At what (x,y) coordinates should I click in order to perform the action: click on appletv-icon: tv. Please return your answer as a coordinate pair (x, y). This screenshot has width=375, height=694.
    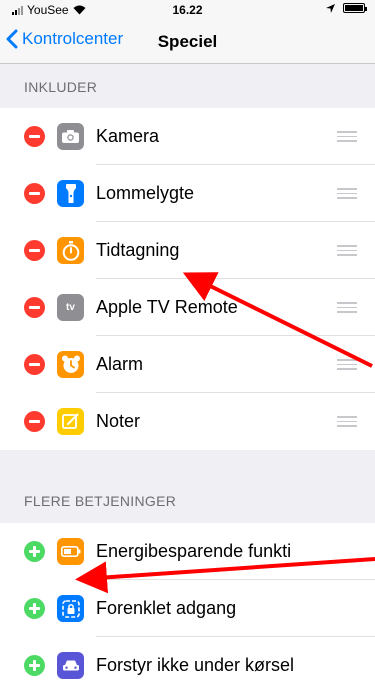
    Looking at the image, I should click on (70, 307).